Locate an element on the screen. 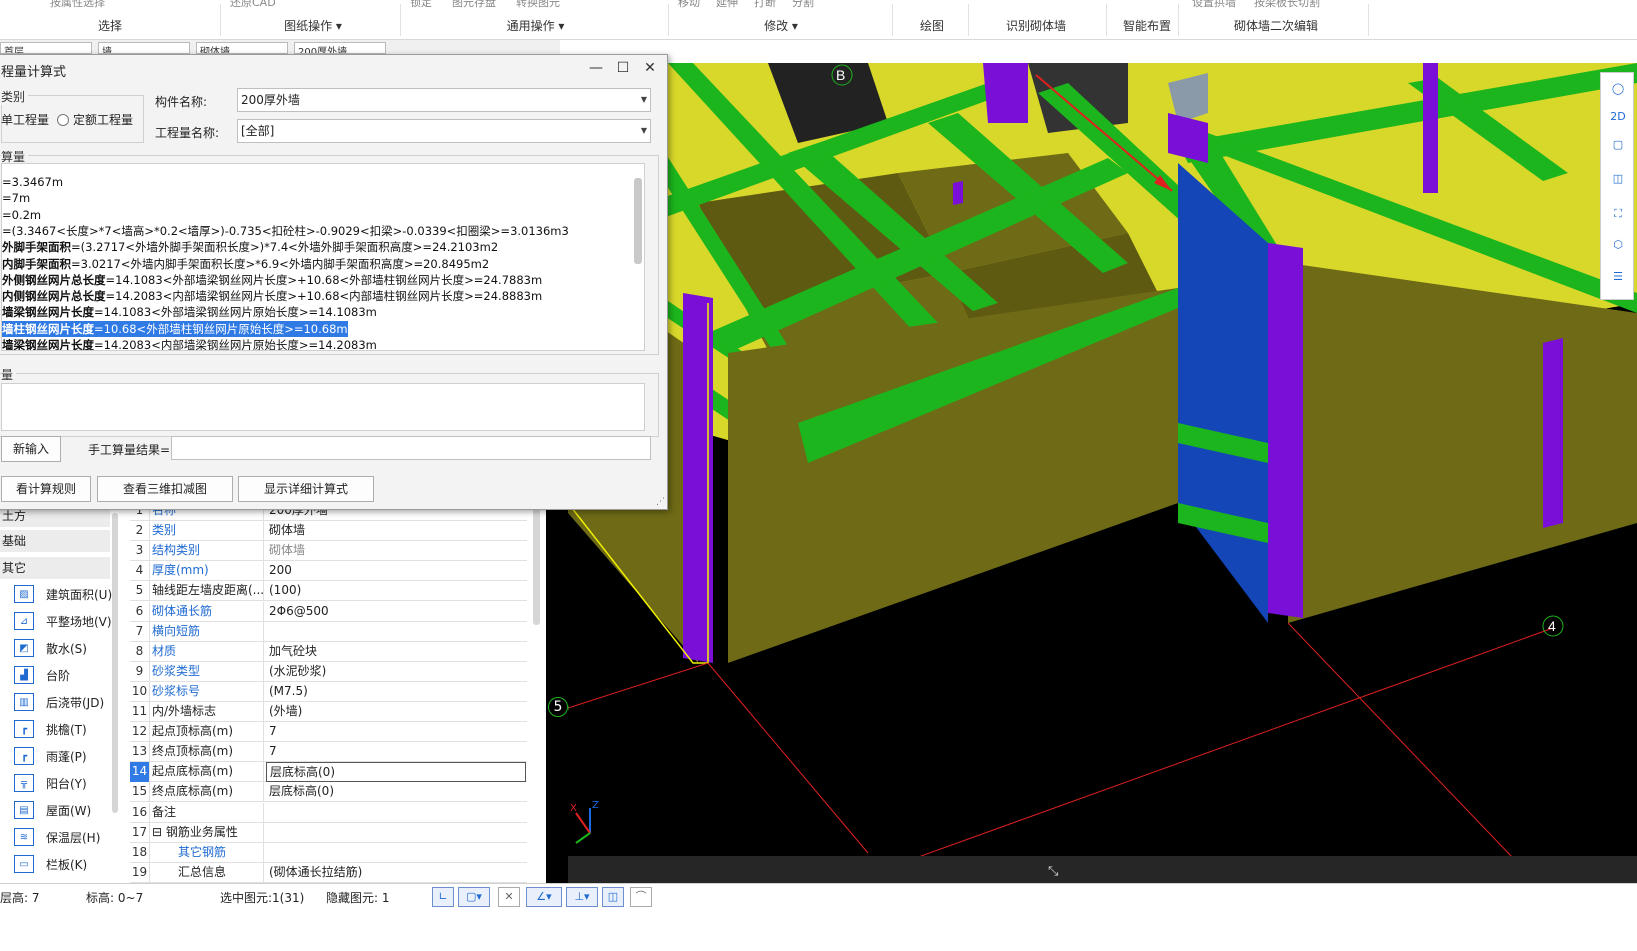  view-3d-deduction-button: 查看三维扣减图 is located at coordinates (165, 489).